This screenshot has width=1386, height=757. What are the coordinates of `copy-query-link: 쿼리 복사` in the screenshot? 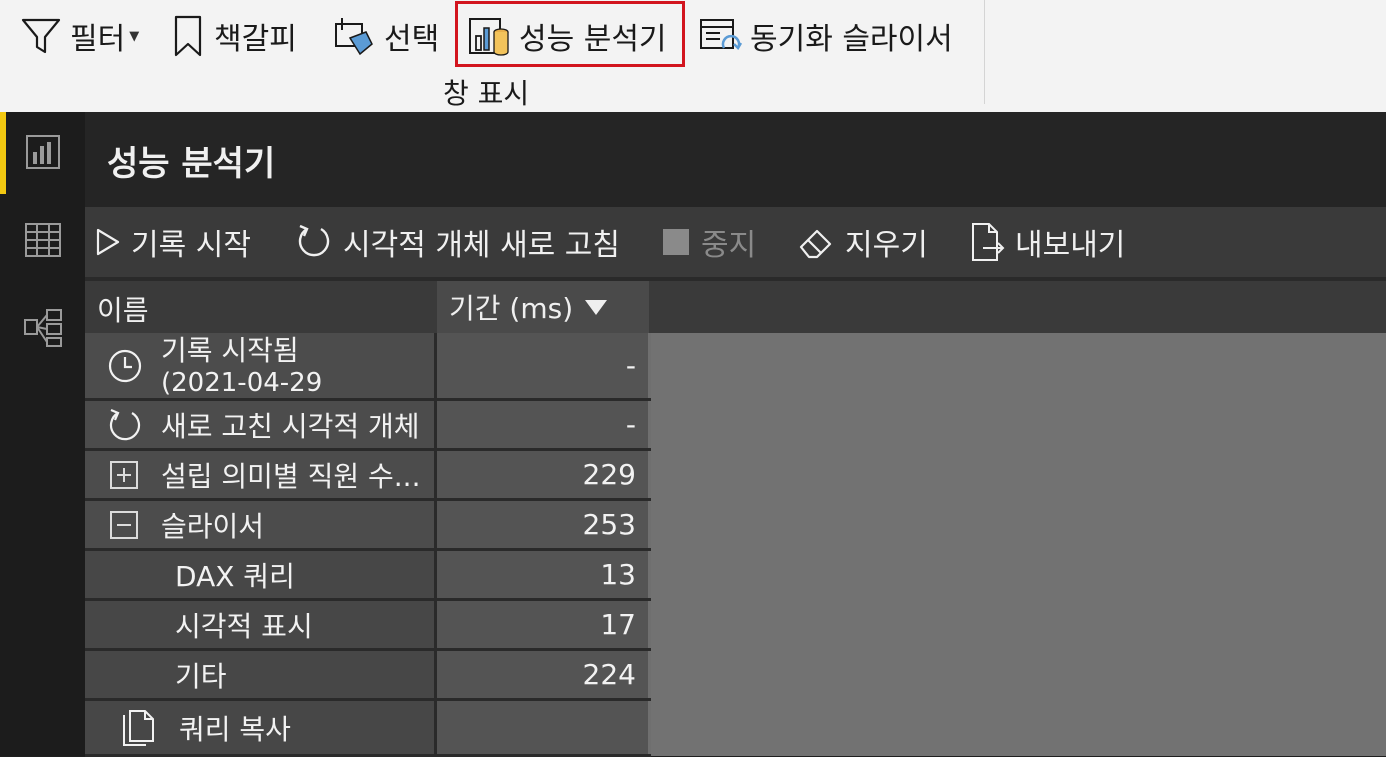 It's located at (261, 727).